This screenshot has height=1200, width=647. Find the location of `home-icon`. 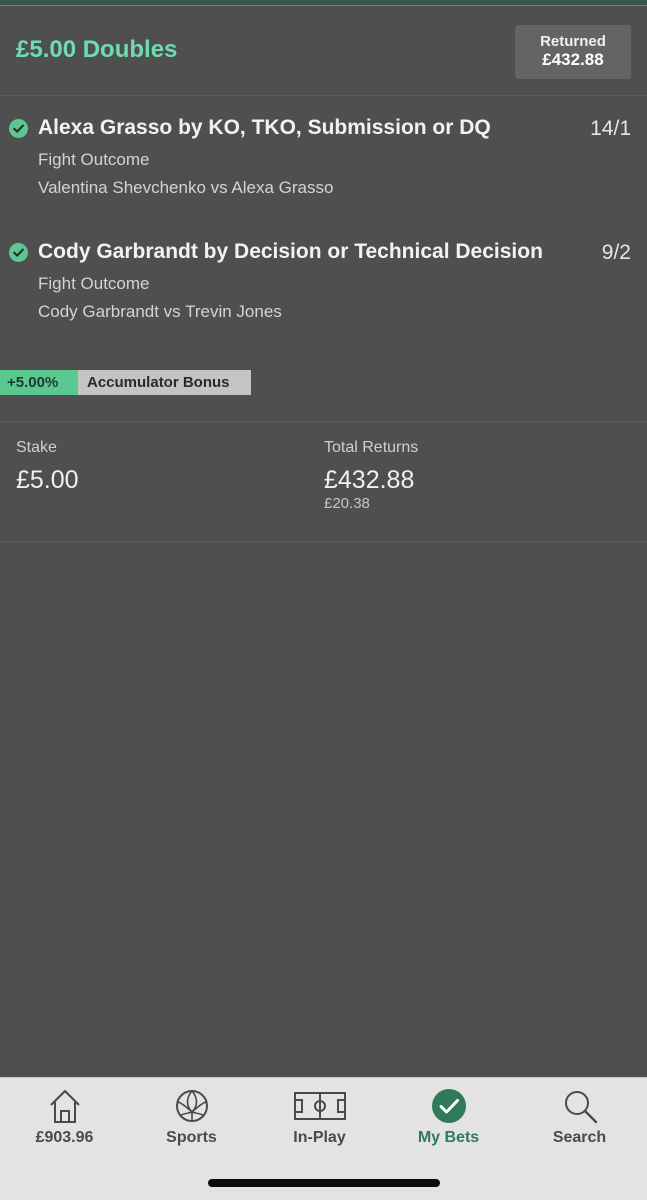

home-icon is located at coordinates (64, 1106).